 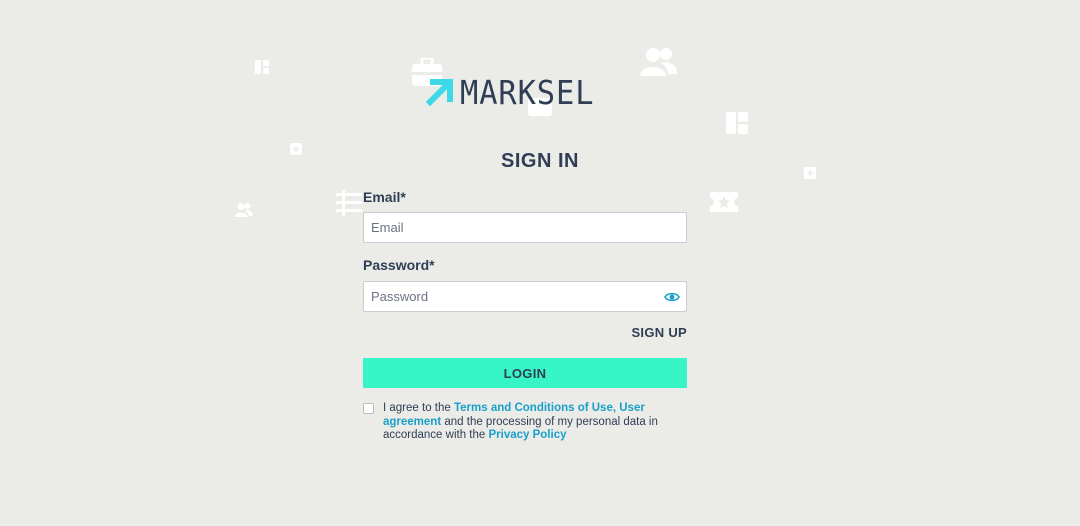 I want to click on password-field, so click(x=525, y=296).